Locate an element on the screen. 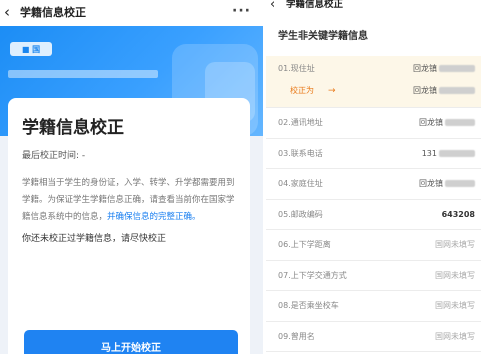  info-row-current-address: 01.现住址 回龙镇 校正为 → 回龙镇 is located at coordinates (373, 82).